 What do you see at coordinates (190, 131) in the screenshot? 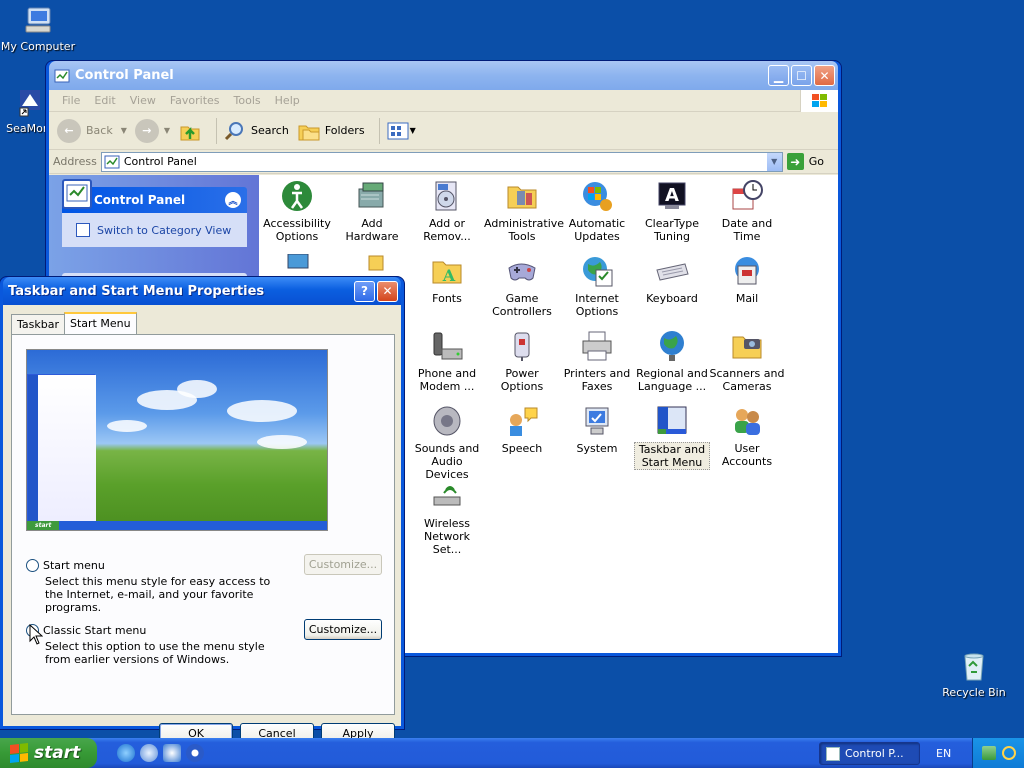
I see `up-button` at bounding box center [190, 131].